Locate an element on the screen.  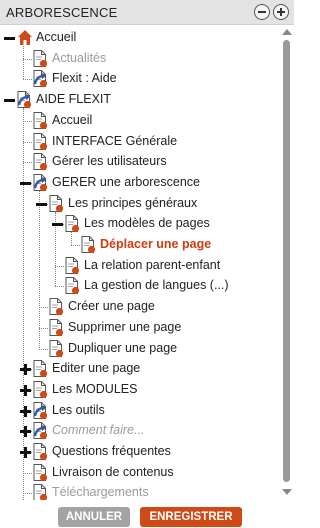
save-button: ENREGISTRER is located at coordinates (191, 517).